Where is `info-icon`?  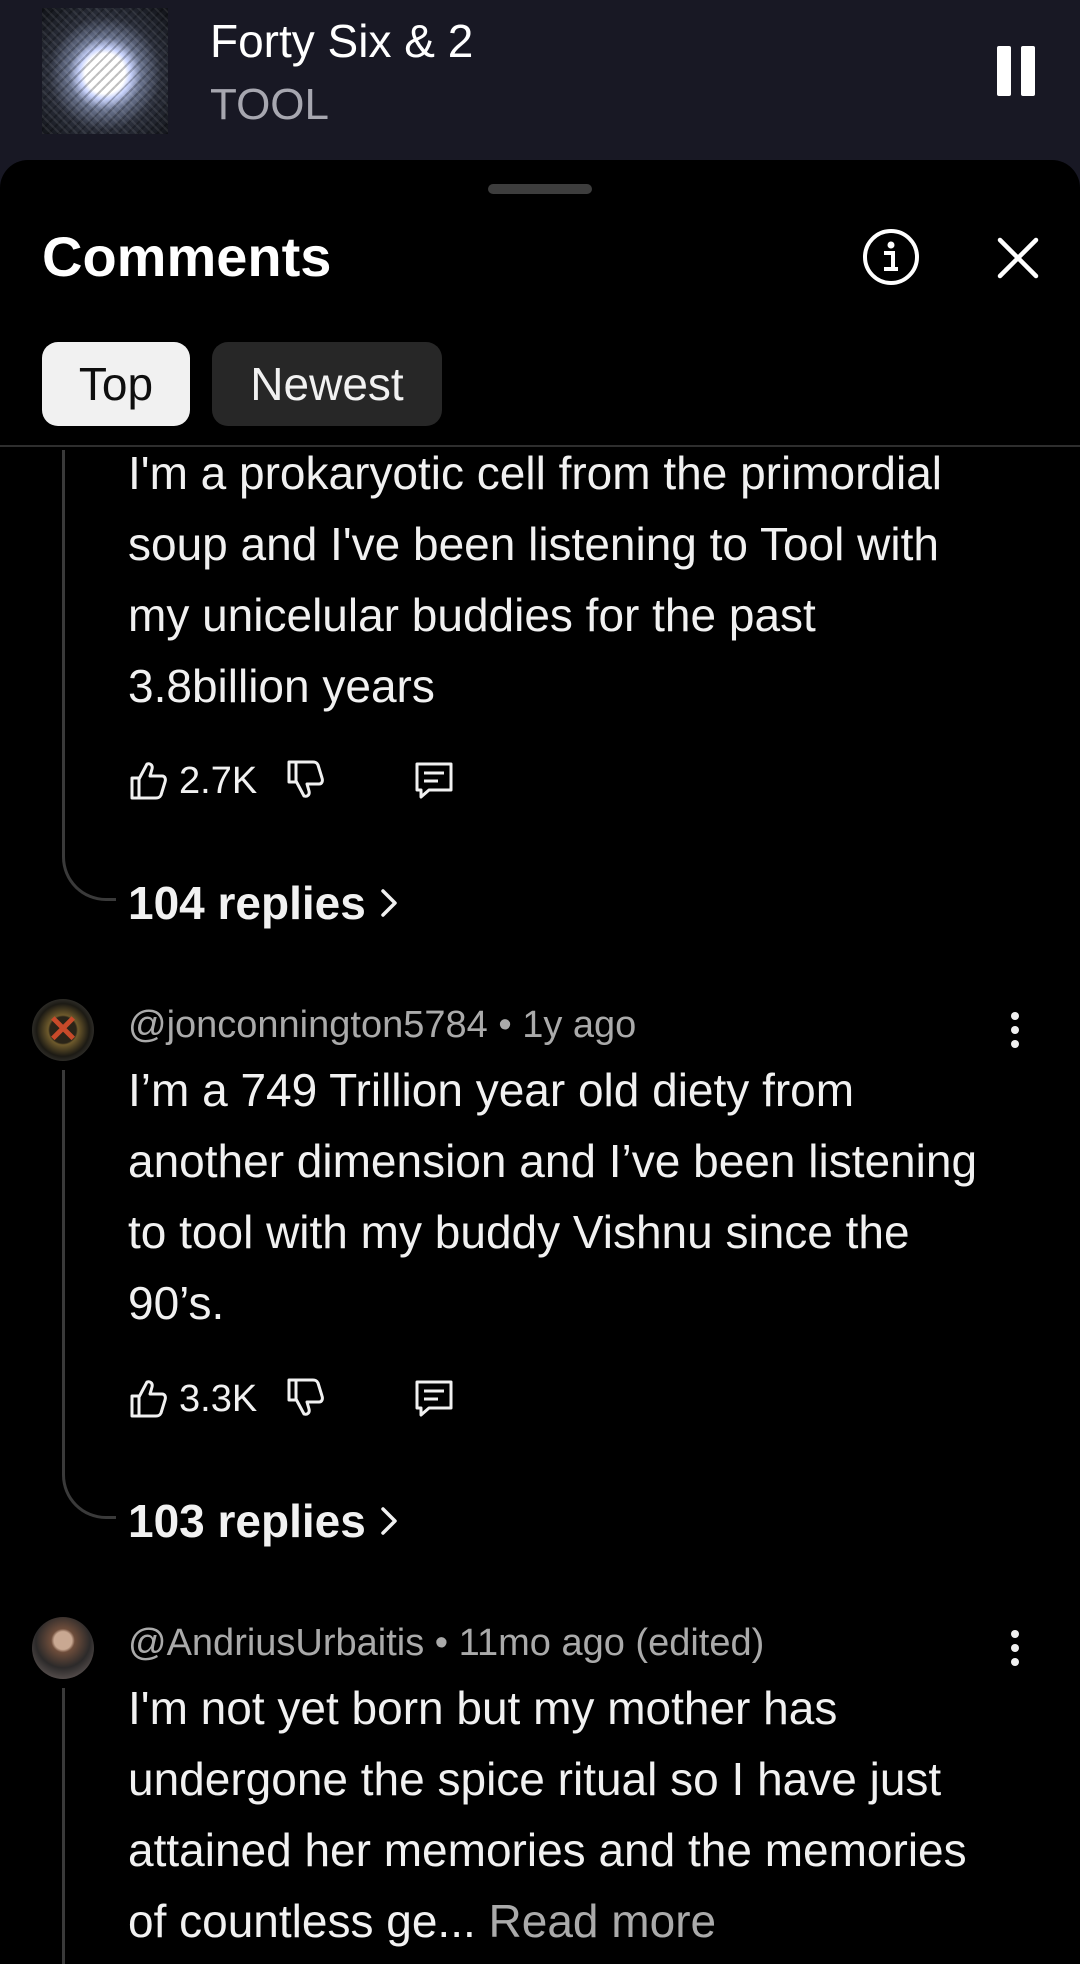
info-icon is located at coordinates (891, 257).